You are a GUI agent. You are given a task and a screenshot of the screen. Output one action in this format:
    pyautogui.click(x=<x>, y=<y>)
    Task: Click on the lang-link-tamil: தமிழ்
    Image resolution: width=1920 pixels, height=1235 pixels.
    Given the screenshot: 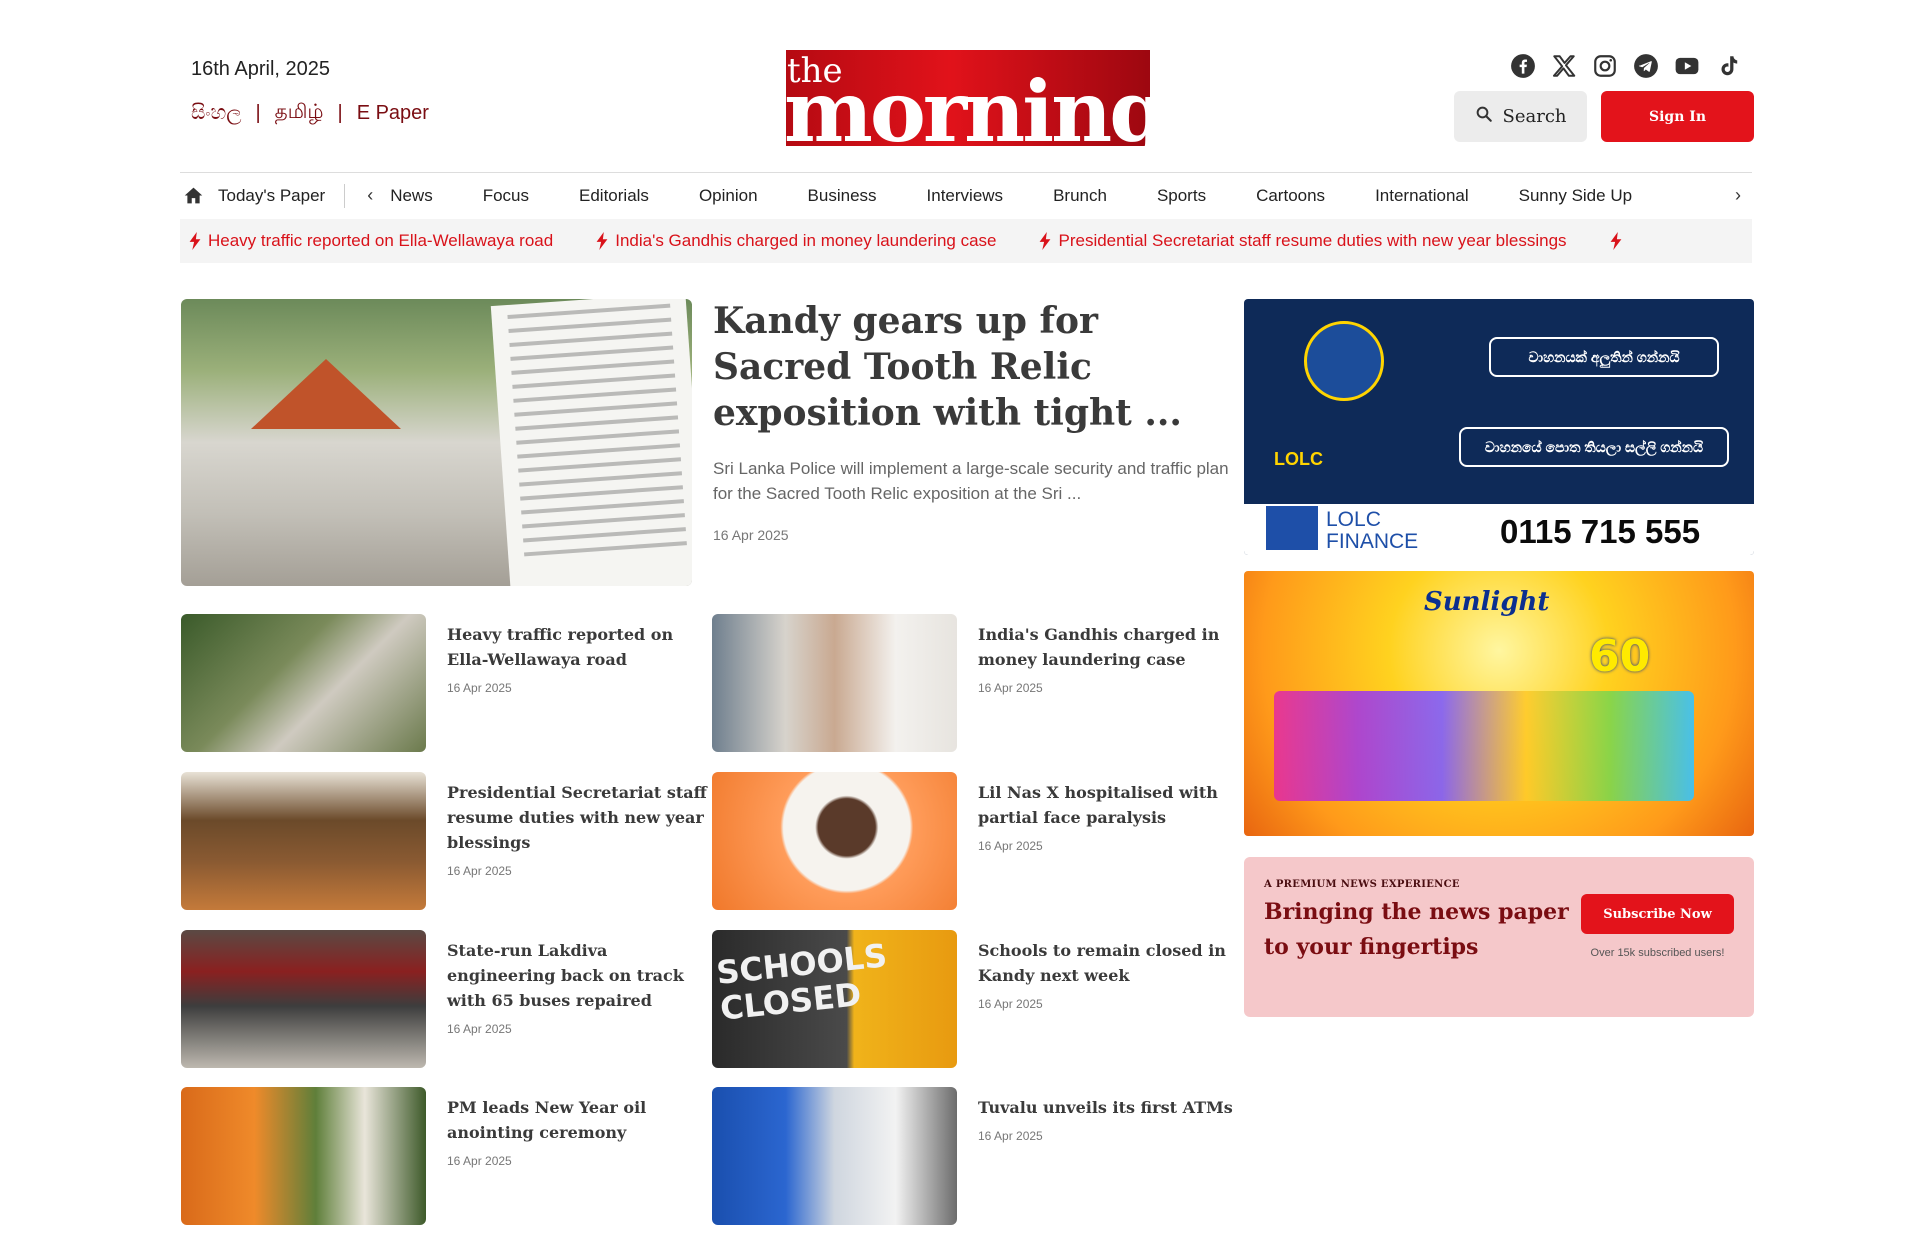 What is the action you would take?
    pyautogui.click(x=299, y=113)
    